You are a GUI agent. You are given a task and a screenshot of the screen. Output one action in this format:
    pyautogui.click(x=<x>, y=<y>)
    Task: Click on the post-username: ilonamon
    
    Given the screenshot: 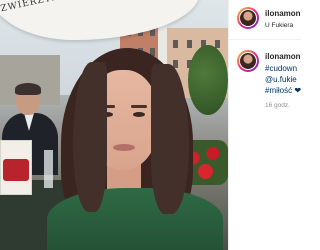 What is the action you would take?
    pyautogui.click(x=283, y=13)
    